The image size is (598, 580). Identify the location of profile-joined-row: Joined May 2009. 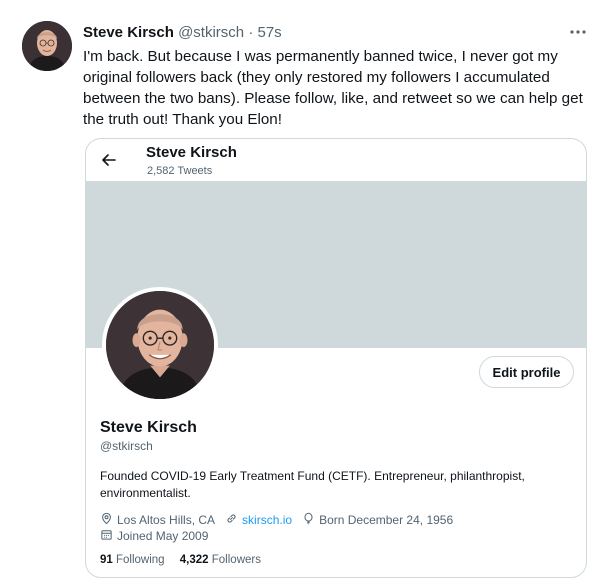
(159, 536).